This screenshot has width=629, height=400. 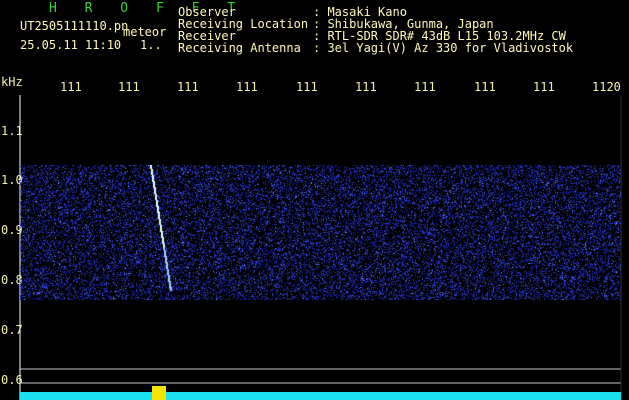 What do you see at coordinates (159, 393) in the screenshot?
I see `meteor-marker` at bounding box center [159, 393].